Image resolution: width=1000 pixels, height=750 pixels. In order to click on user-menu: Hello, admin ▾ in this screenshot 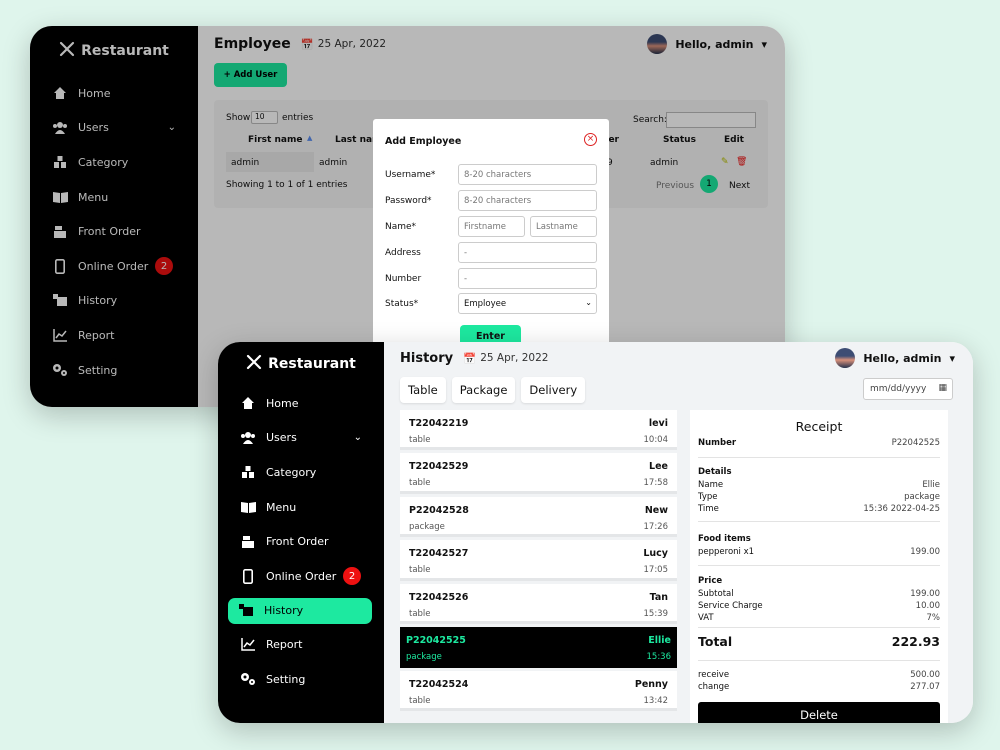, I will do `click(895, 358)`.